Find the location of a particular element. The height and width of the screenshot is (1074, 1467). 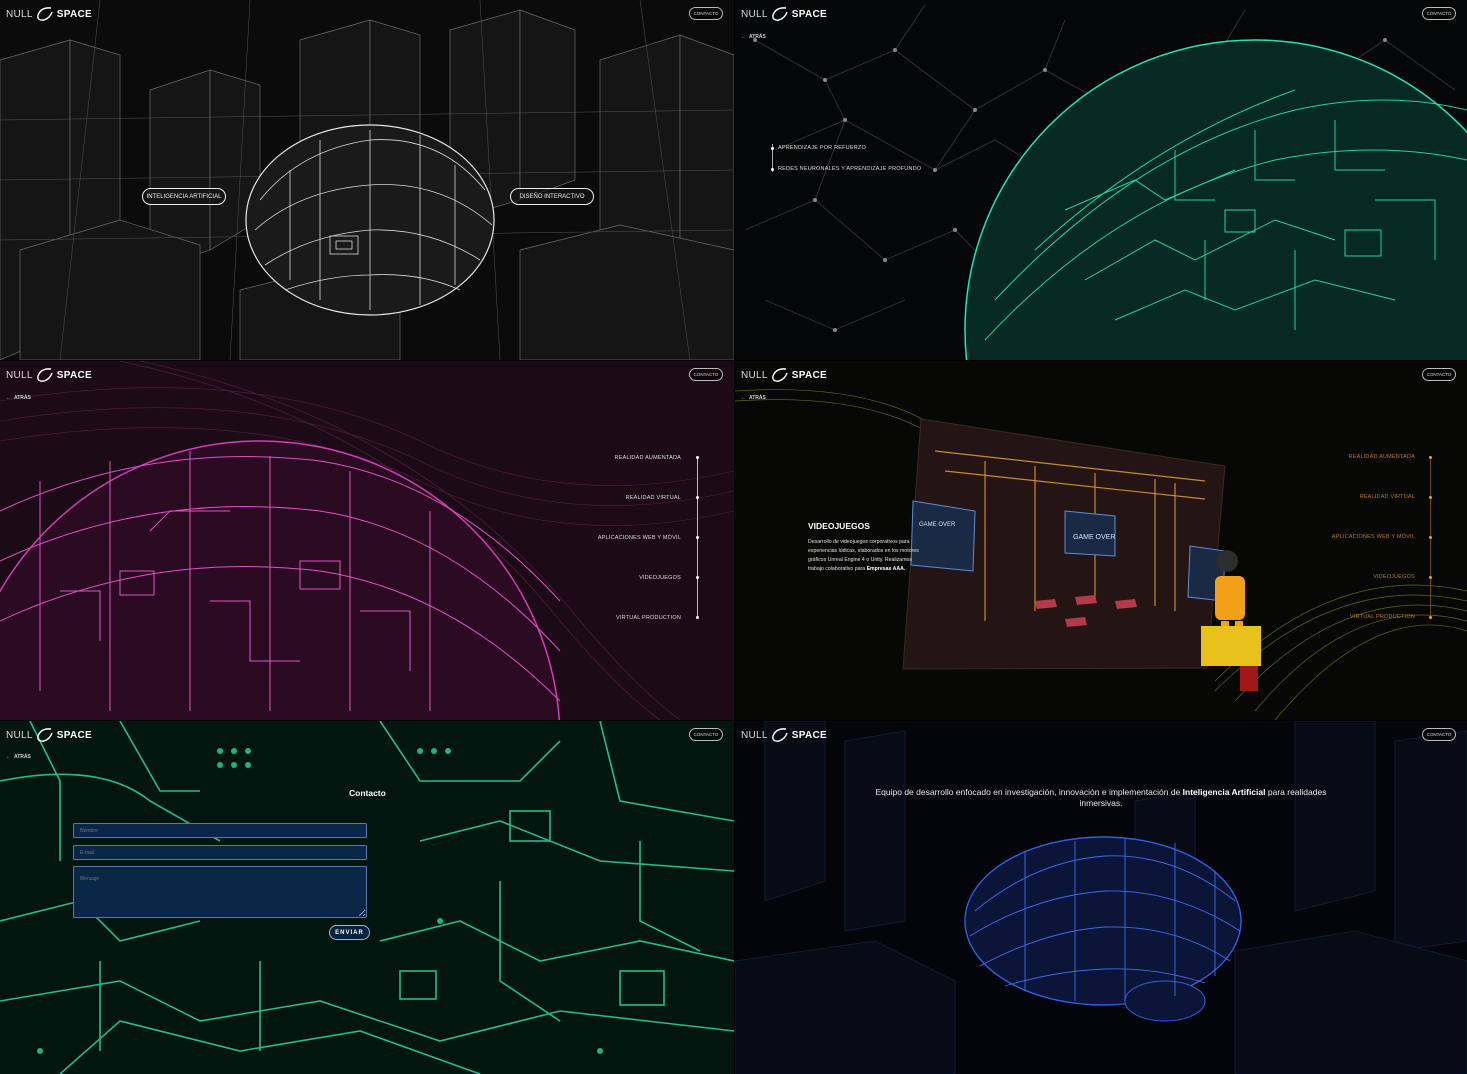

message-textarea is located at coordinates (220, 892).